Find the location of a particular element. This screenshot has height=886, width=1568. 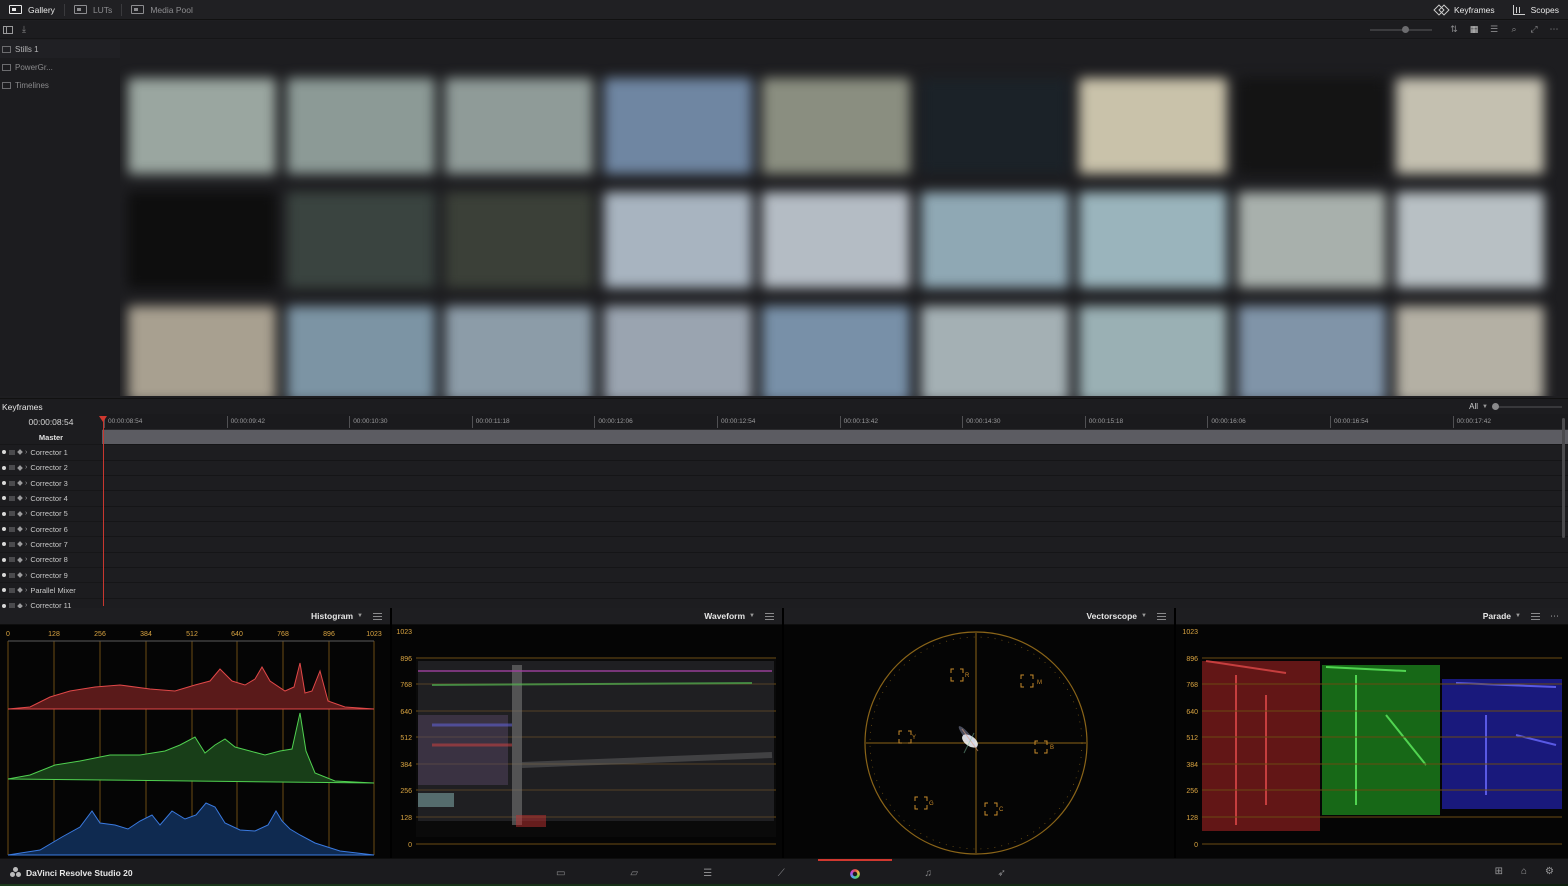

track-row: › Corrector 11 is located at coordinates (51, 603).